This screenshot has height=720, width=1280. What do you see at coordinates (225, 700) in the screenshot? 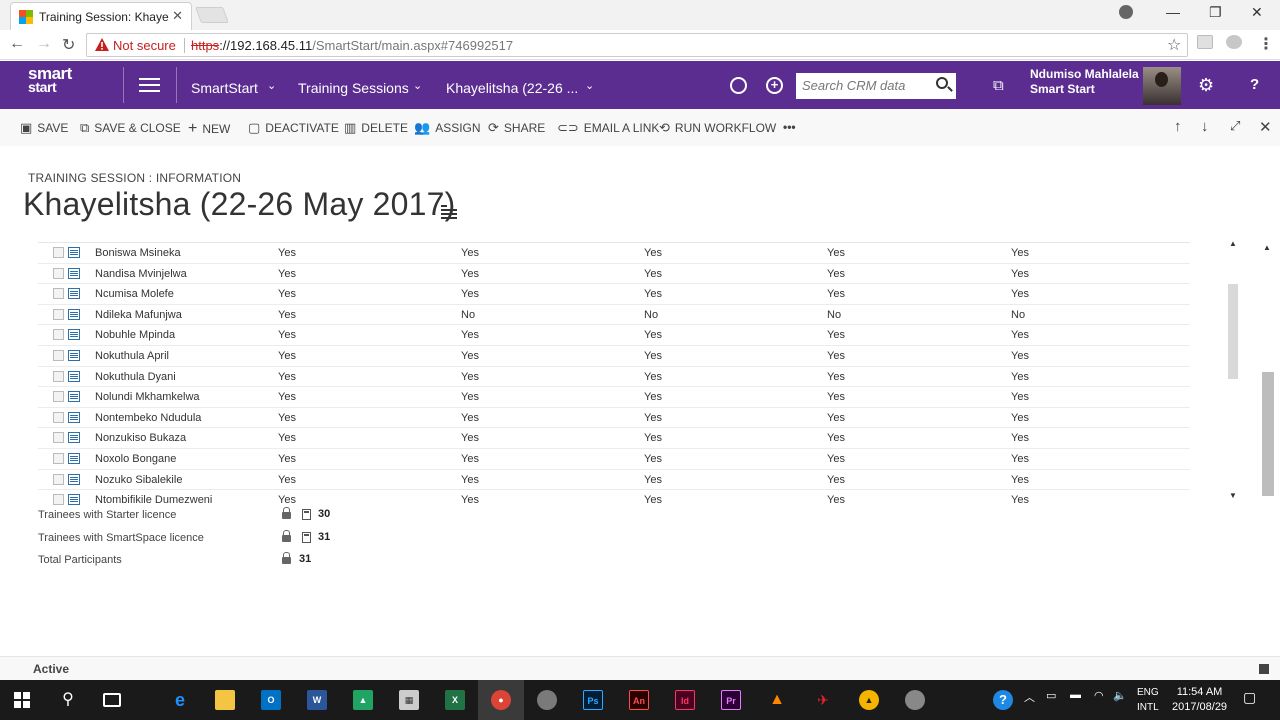
I see `file-explorer-icon` at bounding box center [225, 700].